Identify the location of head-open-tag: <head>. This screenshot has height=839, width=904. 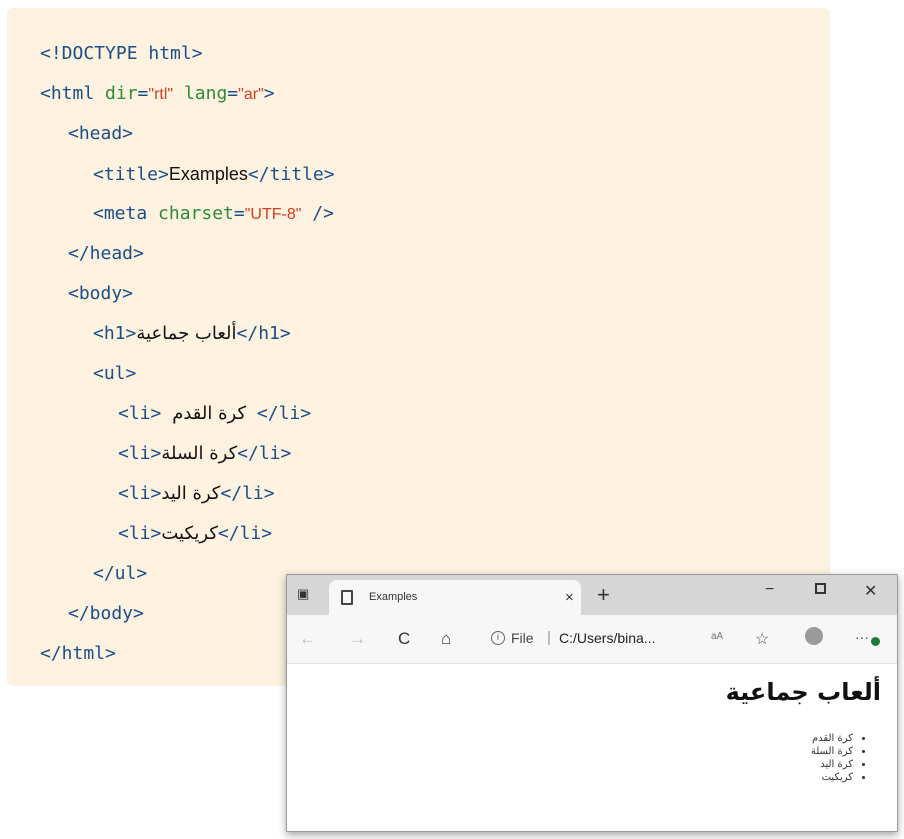
(101, 133).